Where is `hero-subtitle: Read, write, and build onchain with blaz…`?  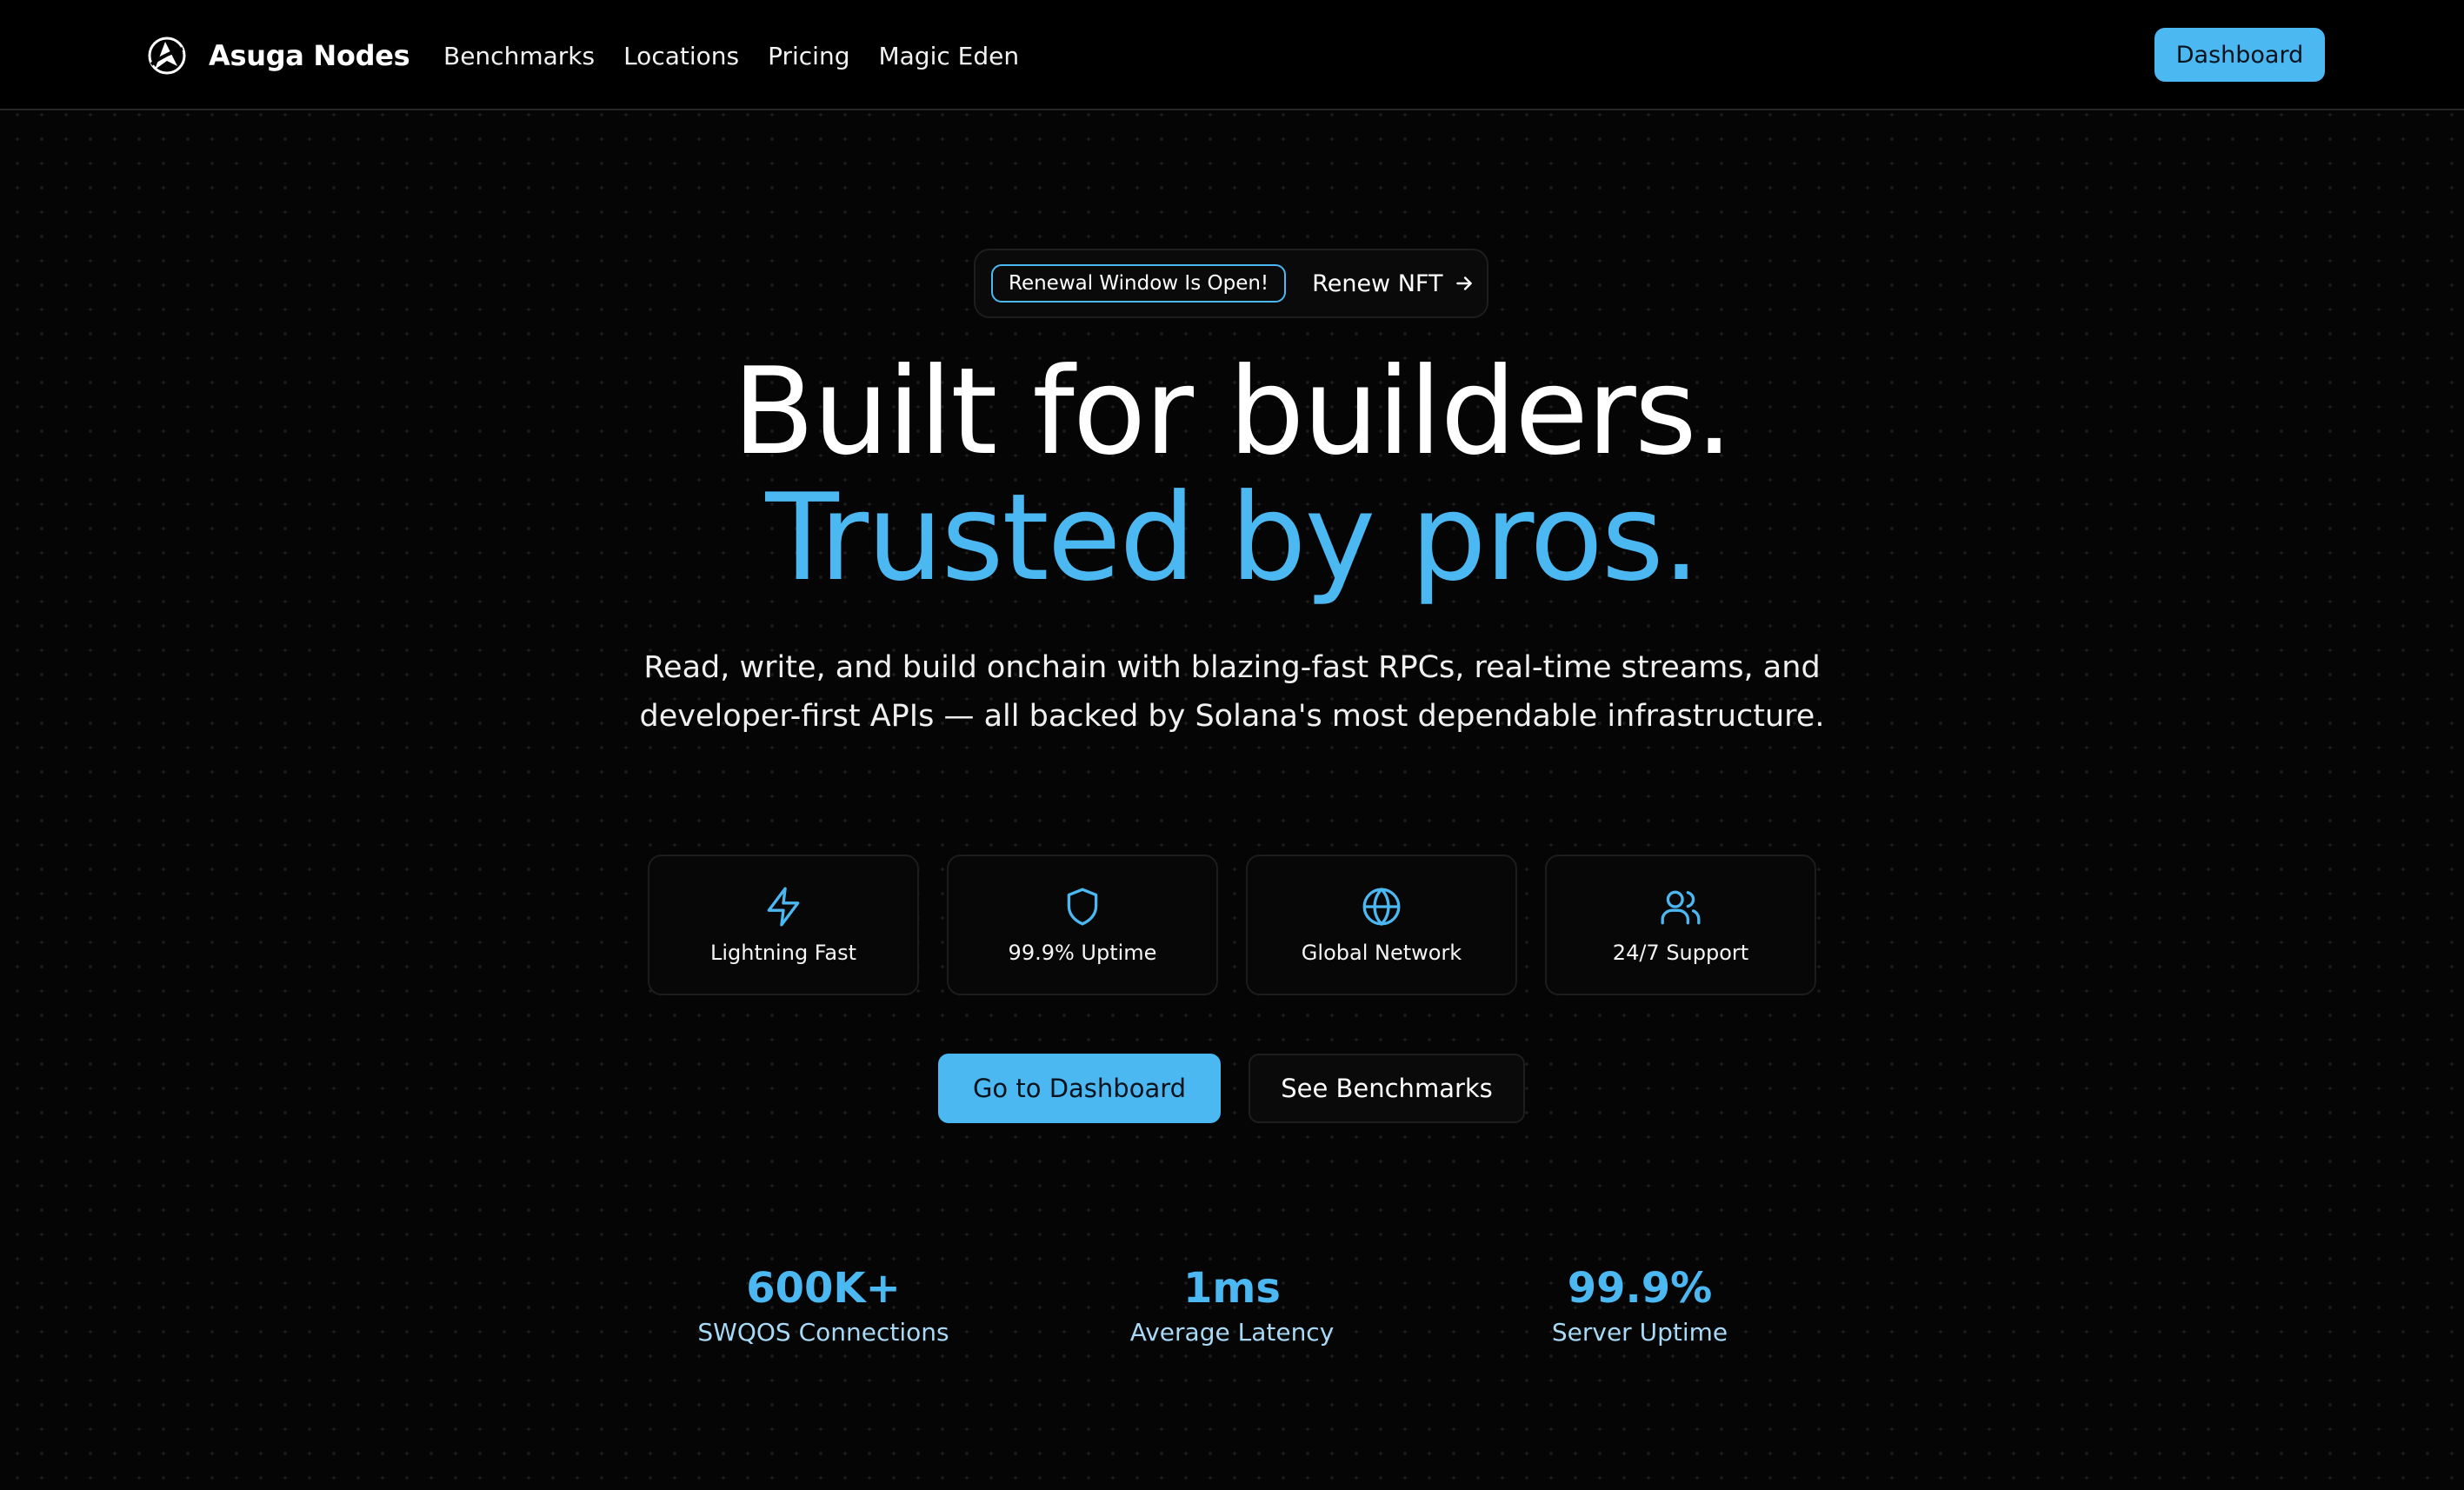 hero-subtitle: Read, write, and build onchain with blaz… is located at coordinates (1232, 692).